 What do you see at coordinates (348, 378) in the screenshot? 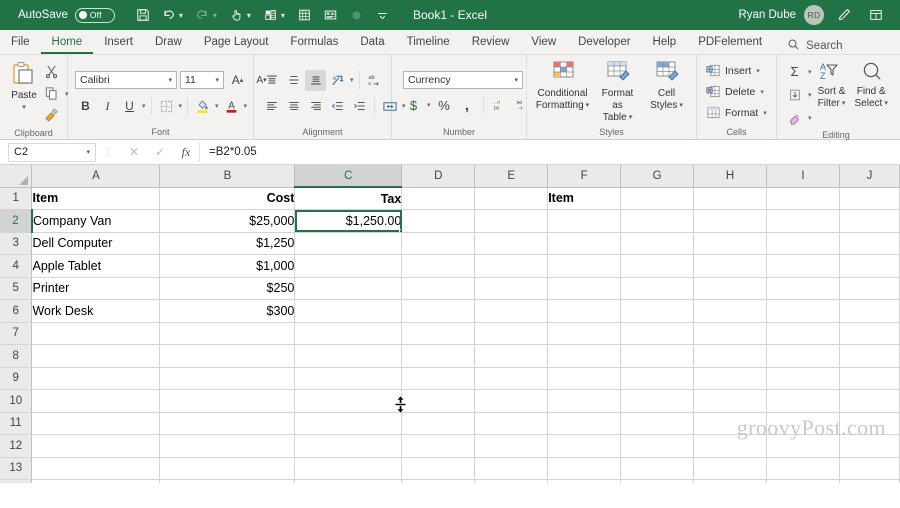
I see `cell-c9` at bounding box center [348, 378].